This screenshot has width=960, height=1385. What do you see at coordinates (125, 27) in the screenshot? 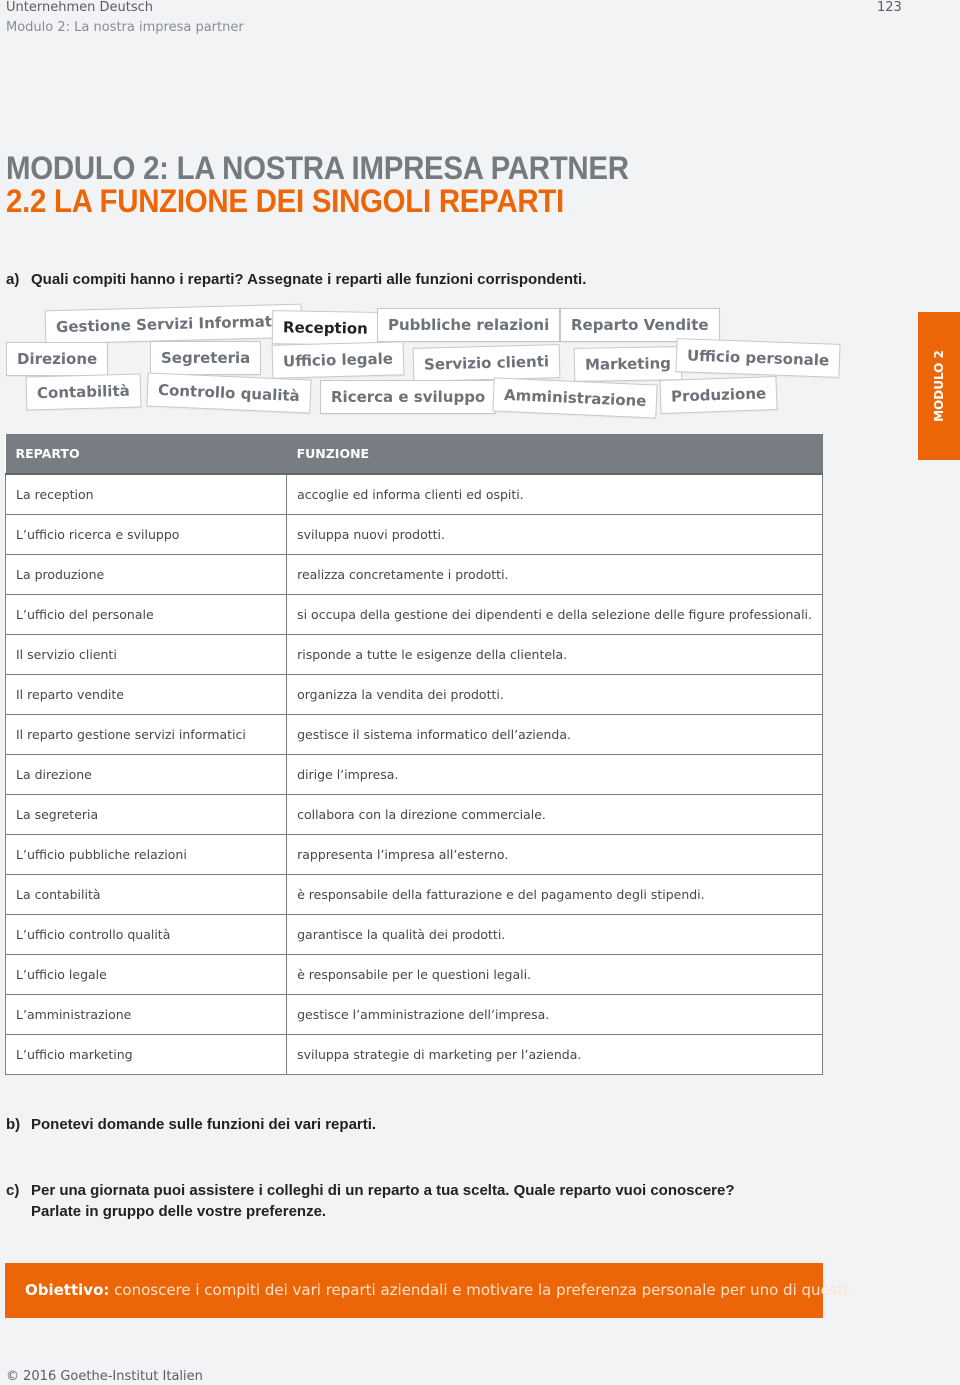
I see `module-subtitle: Modulo 2: La nostra impresa partner` at bounding box center [125, 27].